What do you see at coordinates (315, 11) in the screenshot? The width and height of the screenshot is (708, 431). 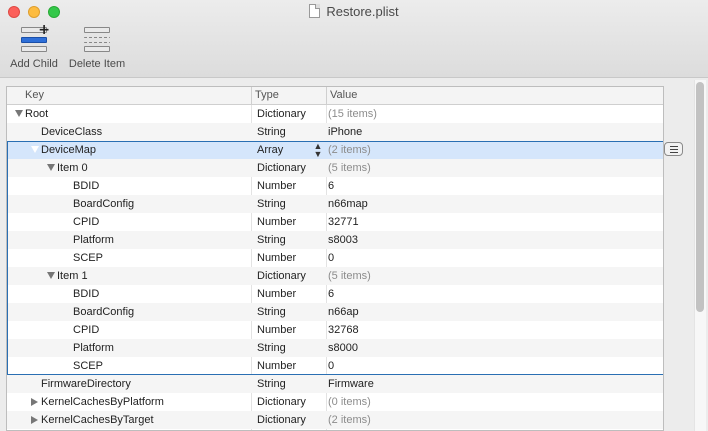 I see `document-icon` at bounding box center [315, 11].